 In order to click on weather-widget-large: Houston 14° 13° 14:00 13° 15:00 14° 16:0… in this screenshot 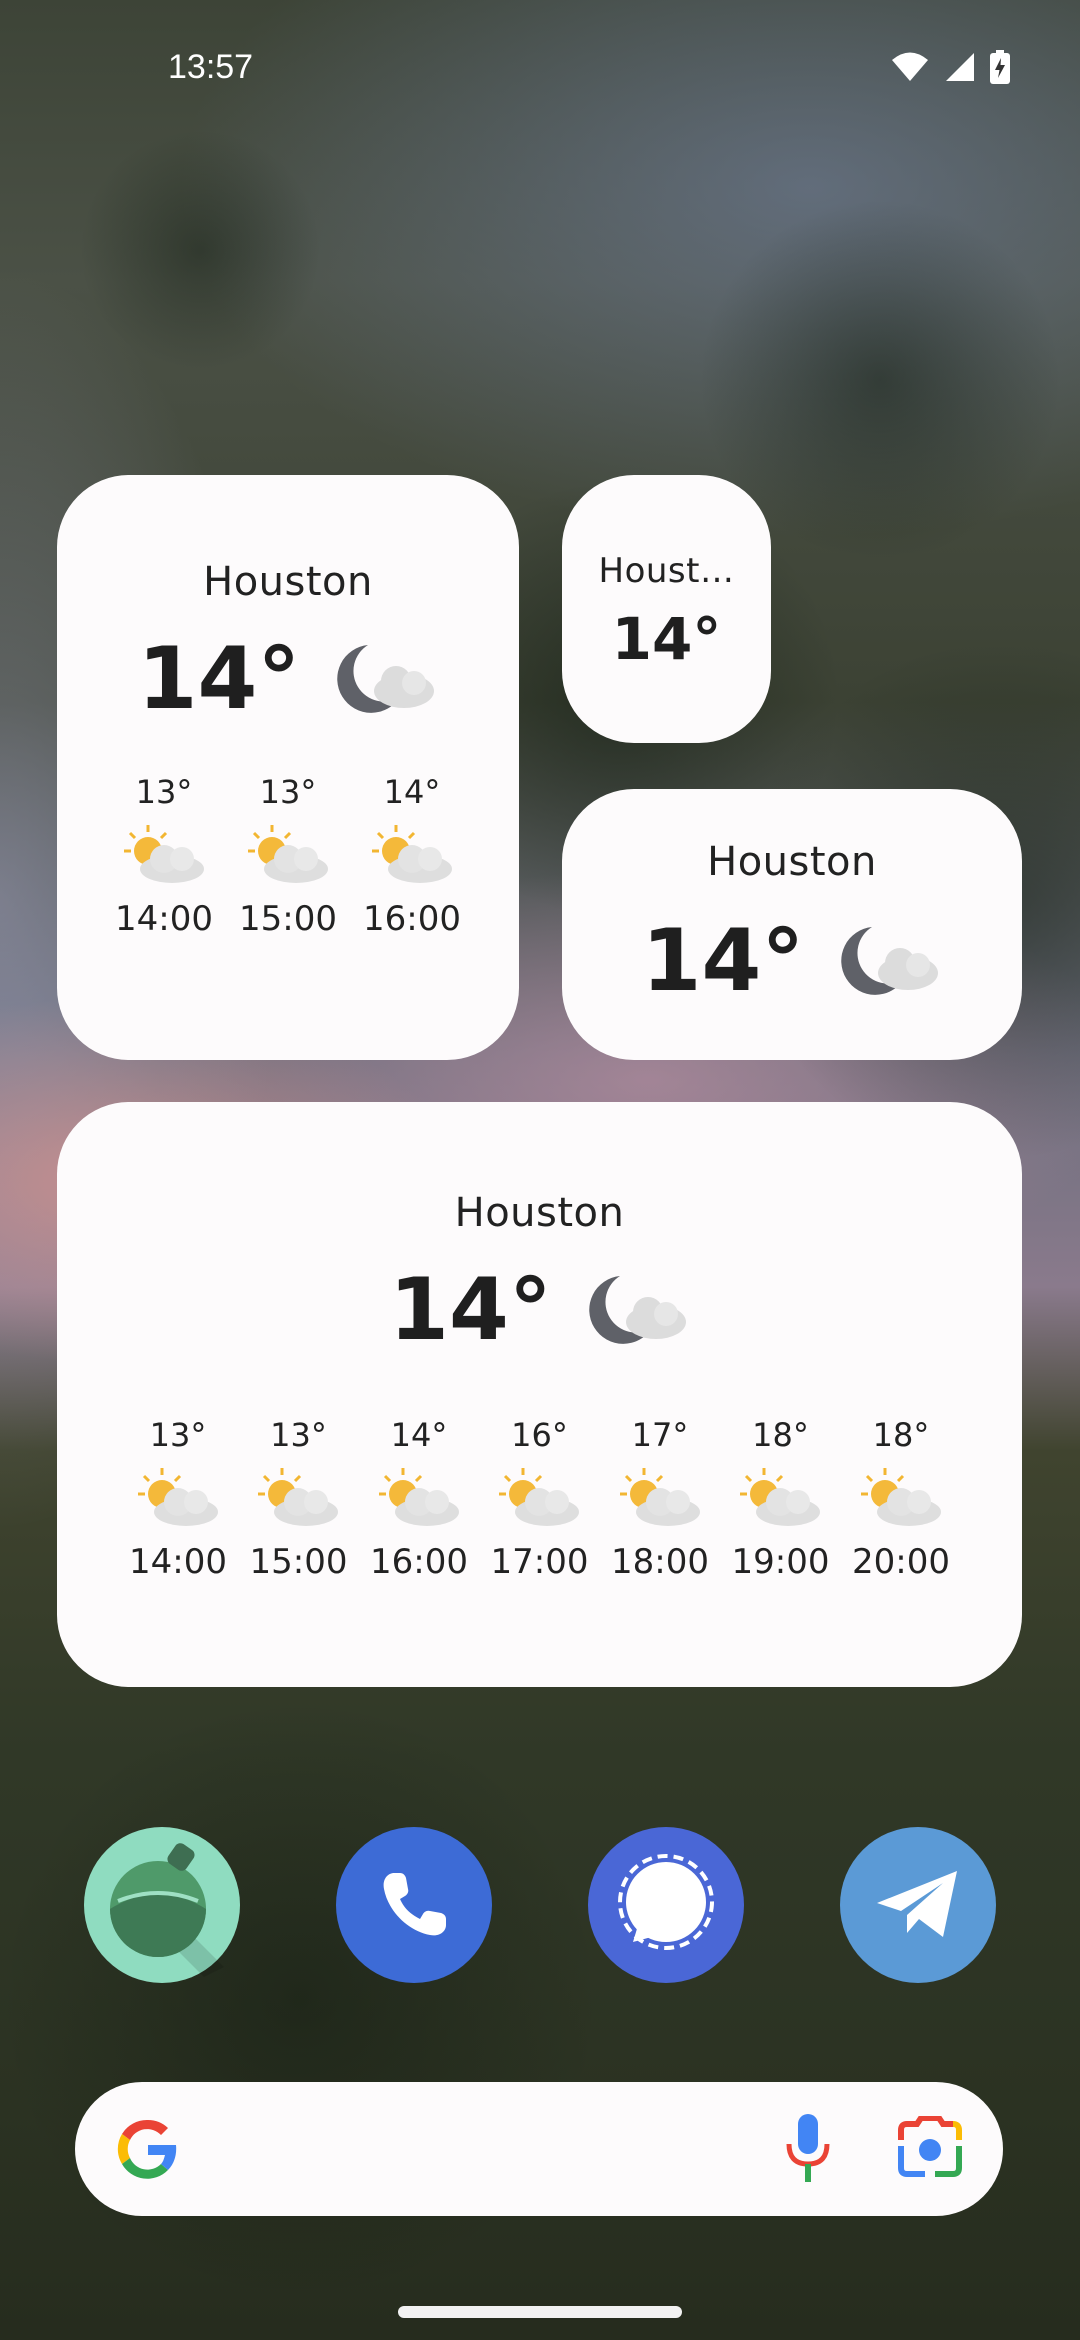, I will do `click(288, 767)`.